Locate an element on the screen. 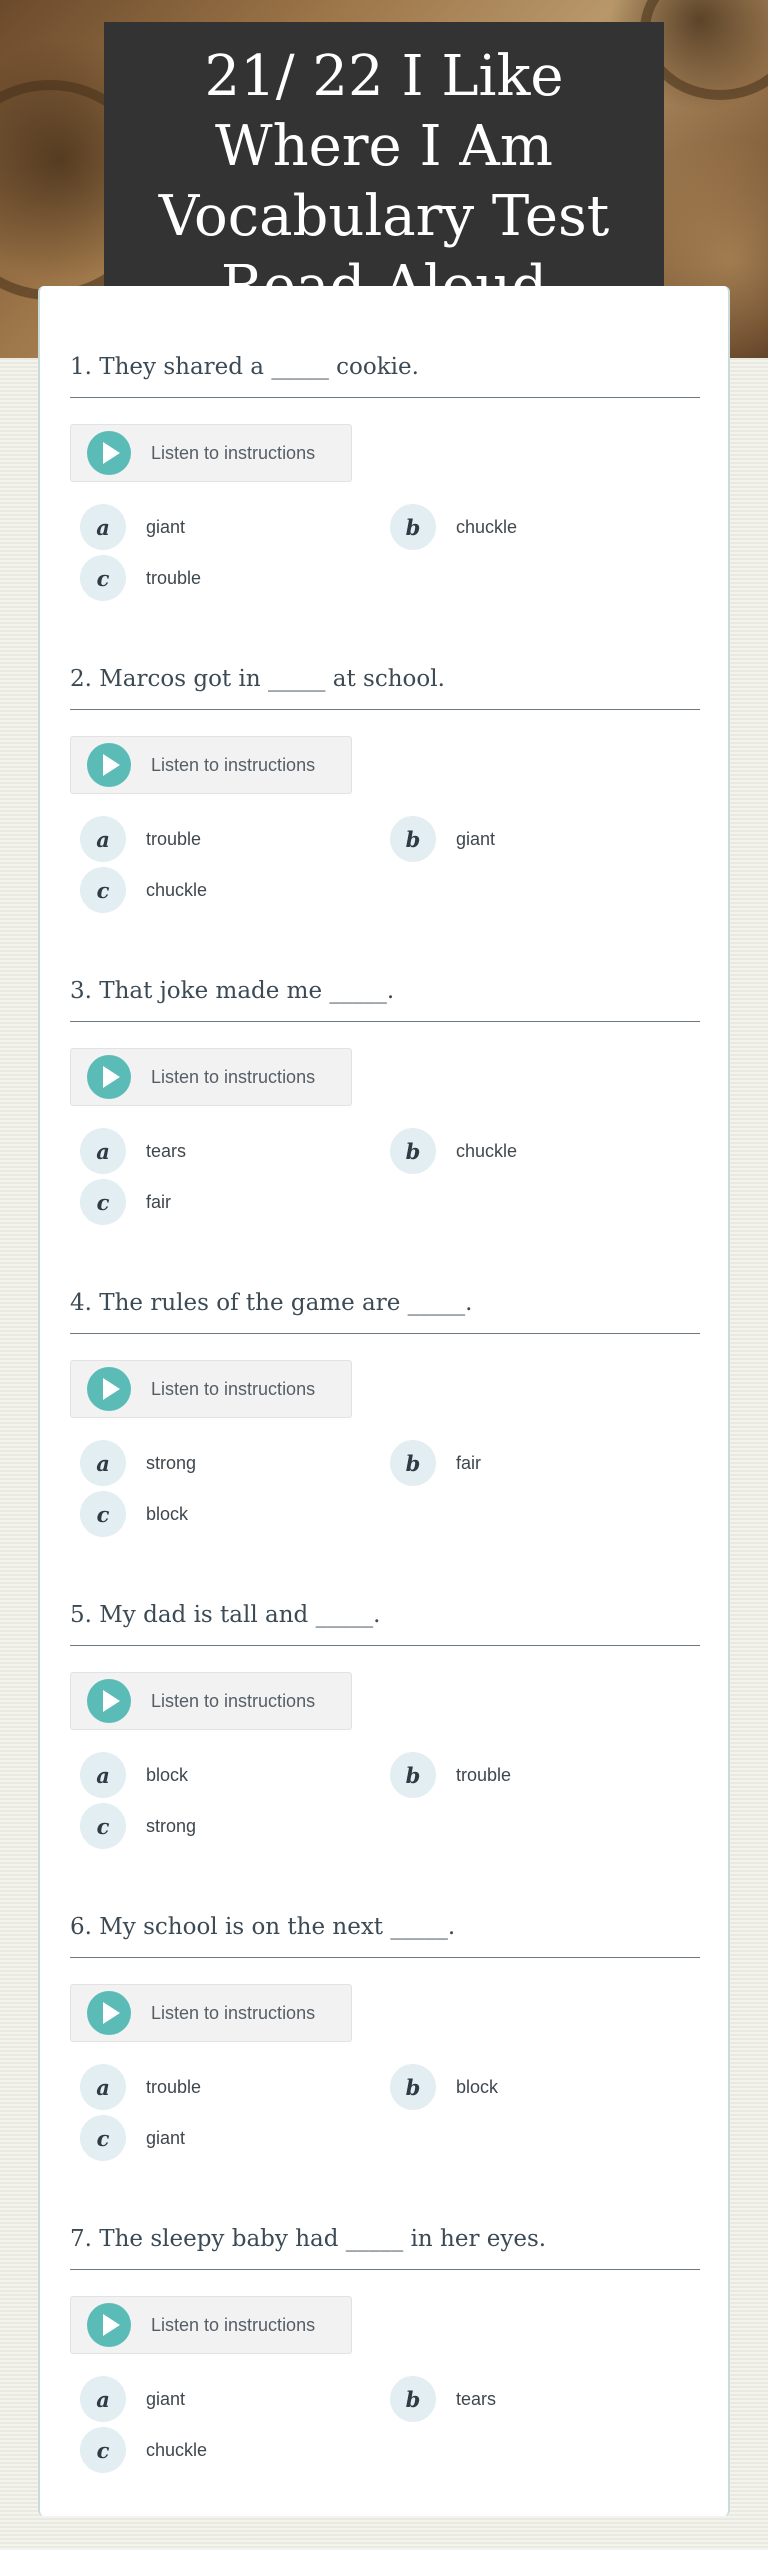 The width and height of the screenshot is (768, 2550). question-title: 1. They shared a _____ cookie. is located at coordinates (385, 369).